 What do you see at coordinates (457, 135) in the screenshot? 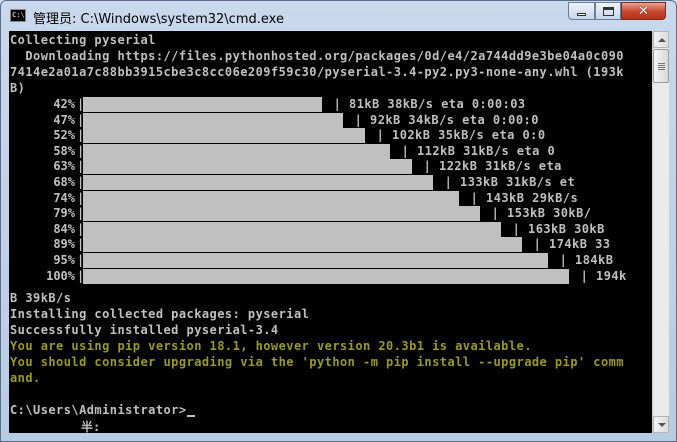
I see `progress-rate-text: | 102kB 35kB/s eta 0:0` at bounding box center [457, 135].